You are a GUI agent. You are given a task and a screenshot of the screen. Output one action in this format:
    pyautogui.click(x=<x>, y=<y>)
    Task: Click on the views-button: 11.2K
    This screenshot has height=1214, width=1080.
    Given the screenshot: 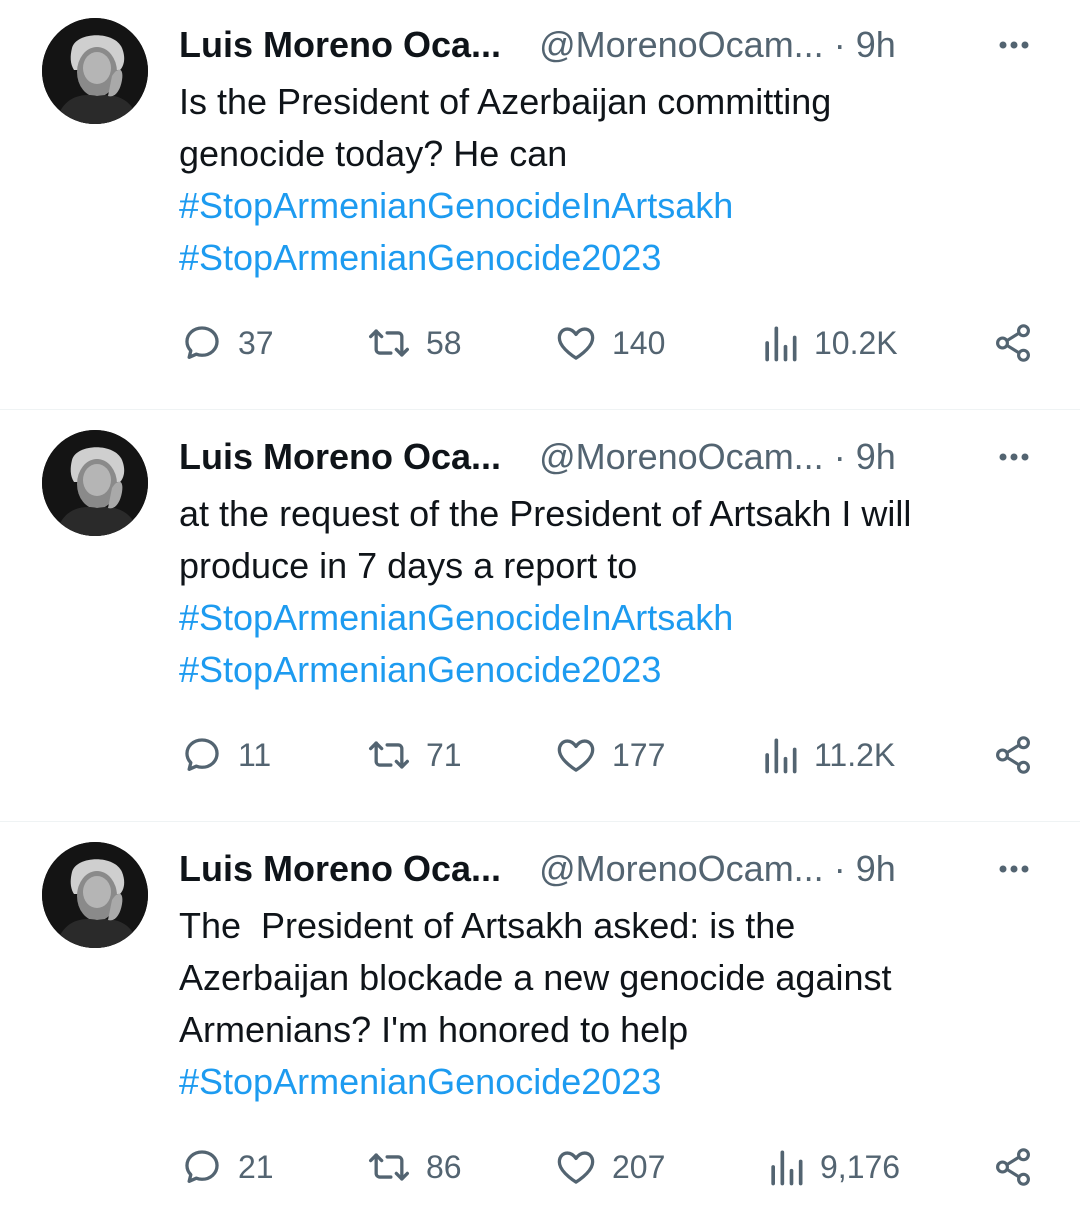 What is the action you would take?
    pyautogui.click(x=827, y=755)
    